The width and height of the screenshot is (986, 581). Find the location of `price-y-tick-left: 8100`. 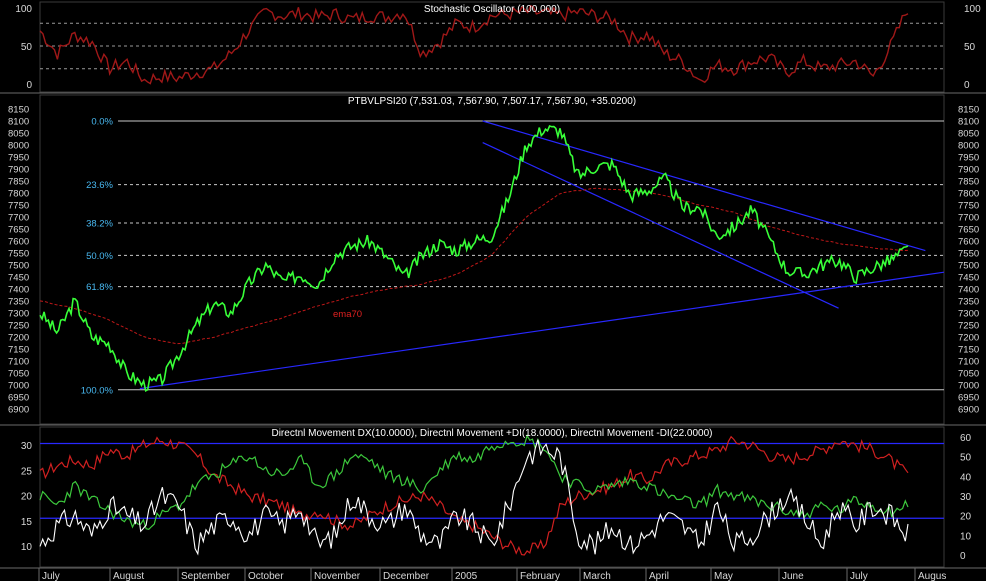

price-y-tick-left: 8100 is located at coordinates (18, 122).